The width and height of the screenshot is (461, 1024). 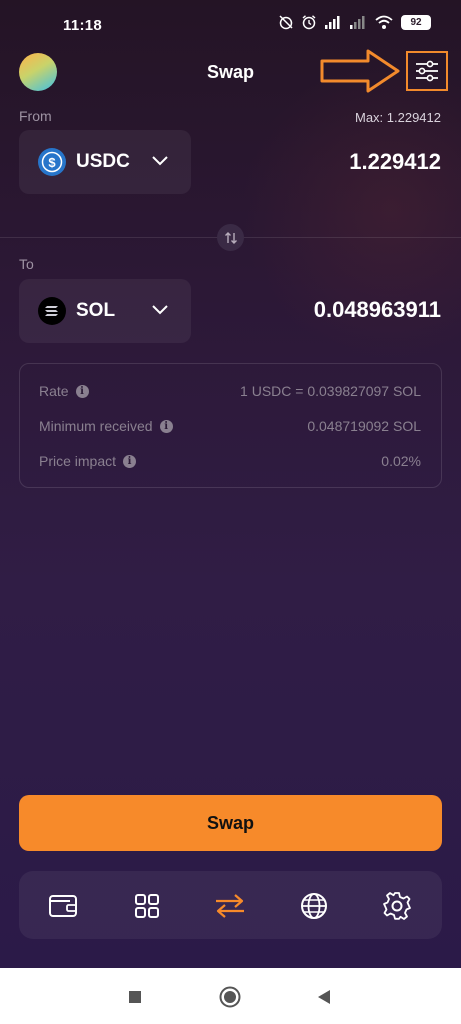 I want to click on alarm-off-icon, so click(x=286, y=22).